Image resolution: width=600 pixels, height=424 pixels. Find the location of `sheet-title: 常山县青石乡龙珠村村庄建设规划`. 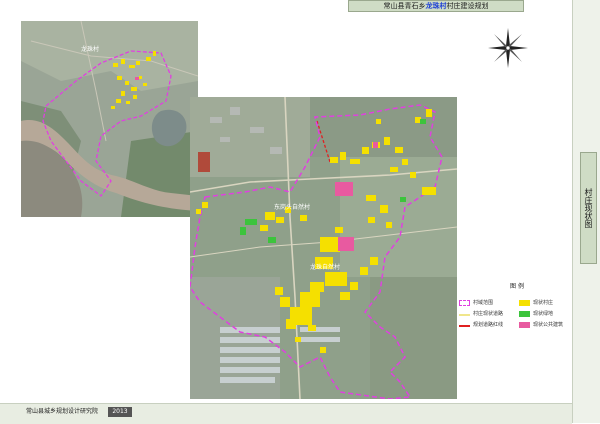

sheet-title: 常山县青石乡龙珠村村庄建设规划 is located at coordinates (436, 6).